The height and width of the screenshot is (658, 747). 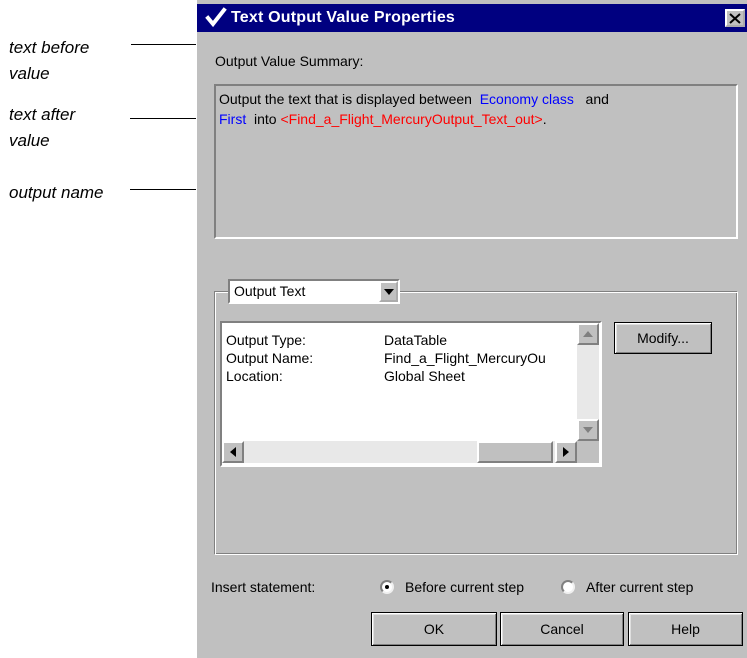 I want to click on close-button, so click(x=735, y=18).